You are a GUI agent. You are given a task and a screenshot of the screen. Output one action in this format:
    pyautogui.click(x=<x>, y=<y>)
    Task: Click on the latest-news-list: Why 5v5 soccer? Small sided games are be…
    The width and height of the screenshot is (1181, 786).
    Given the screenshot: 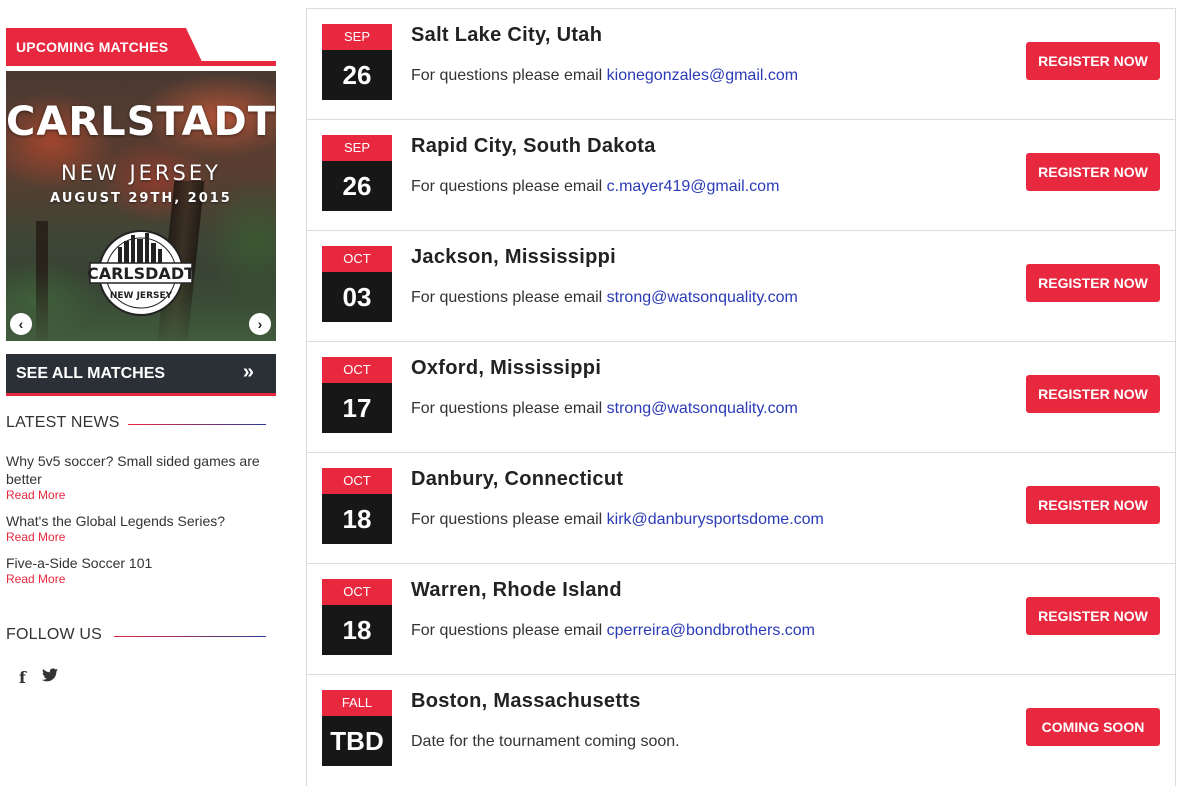 What is the action you would take?
    pyautogui.click(x=141, y=524)
    